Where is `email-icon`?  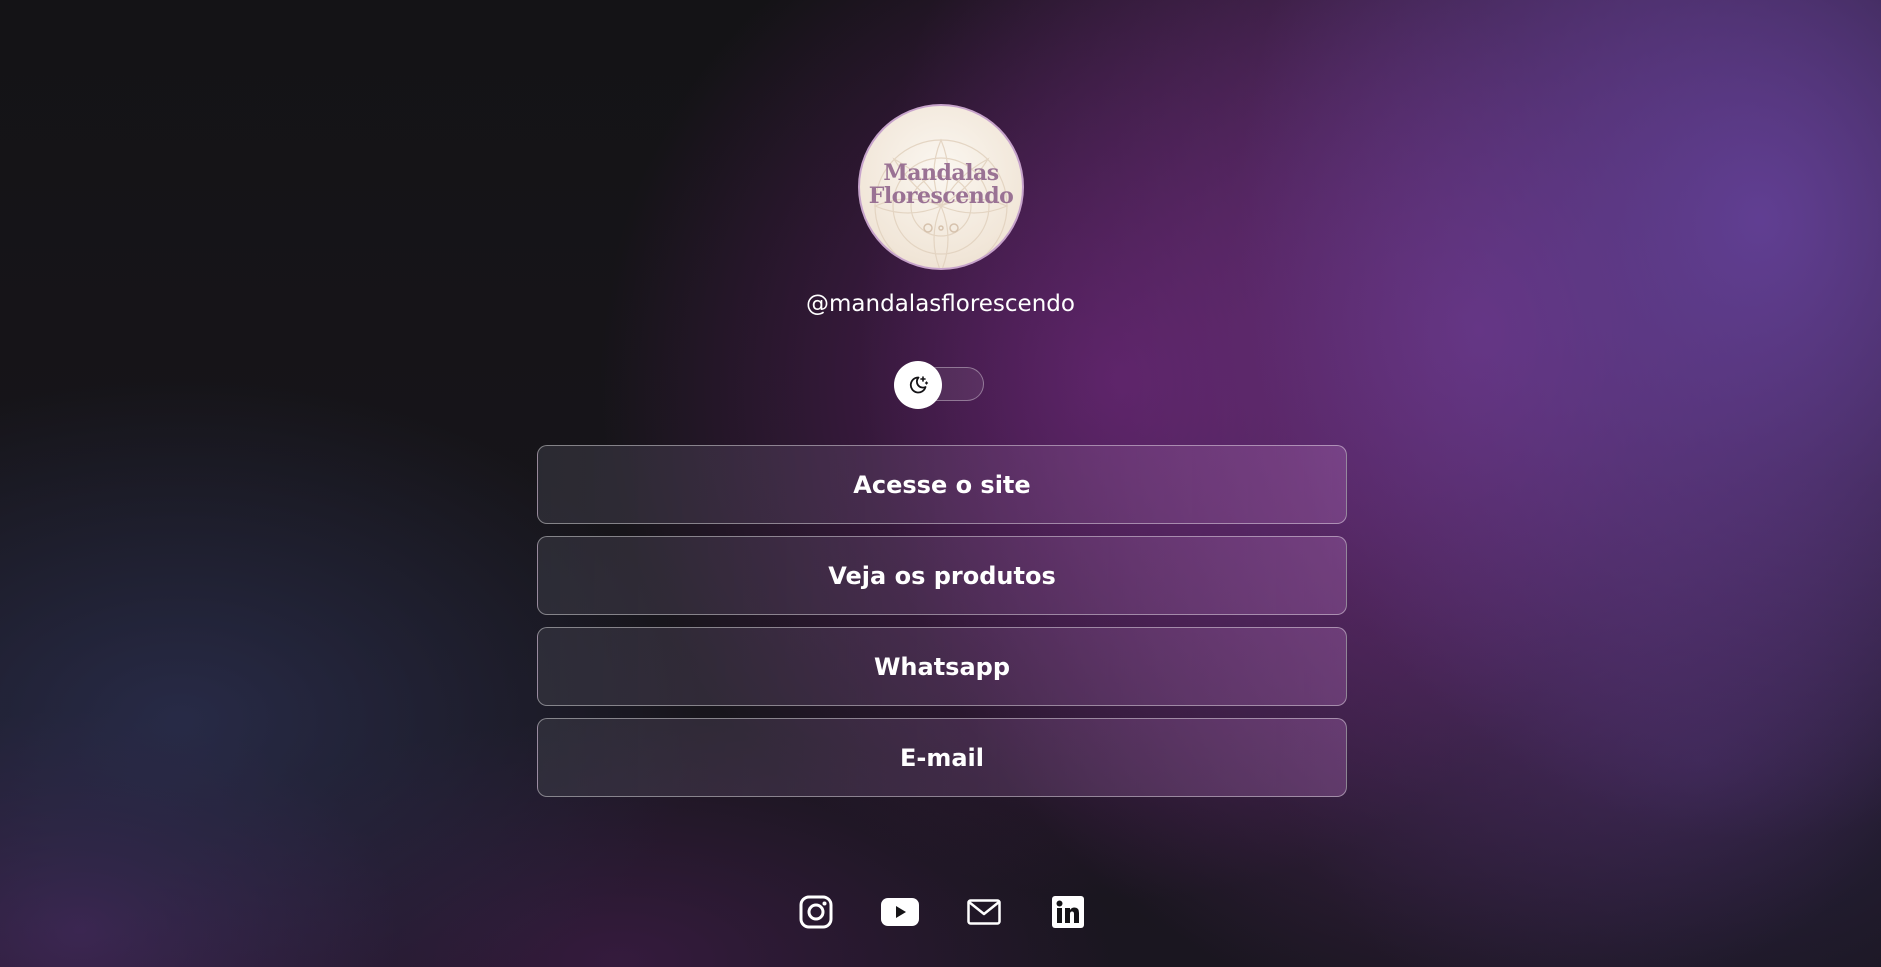 email-icon is located at coordinates (984, 912).